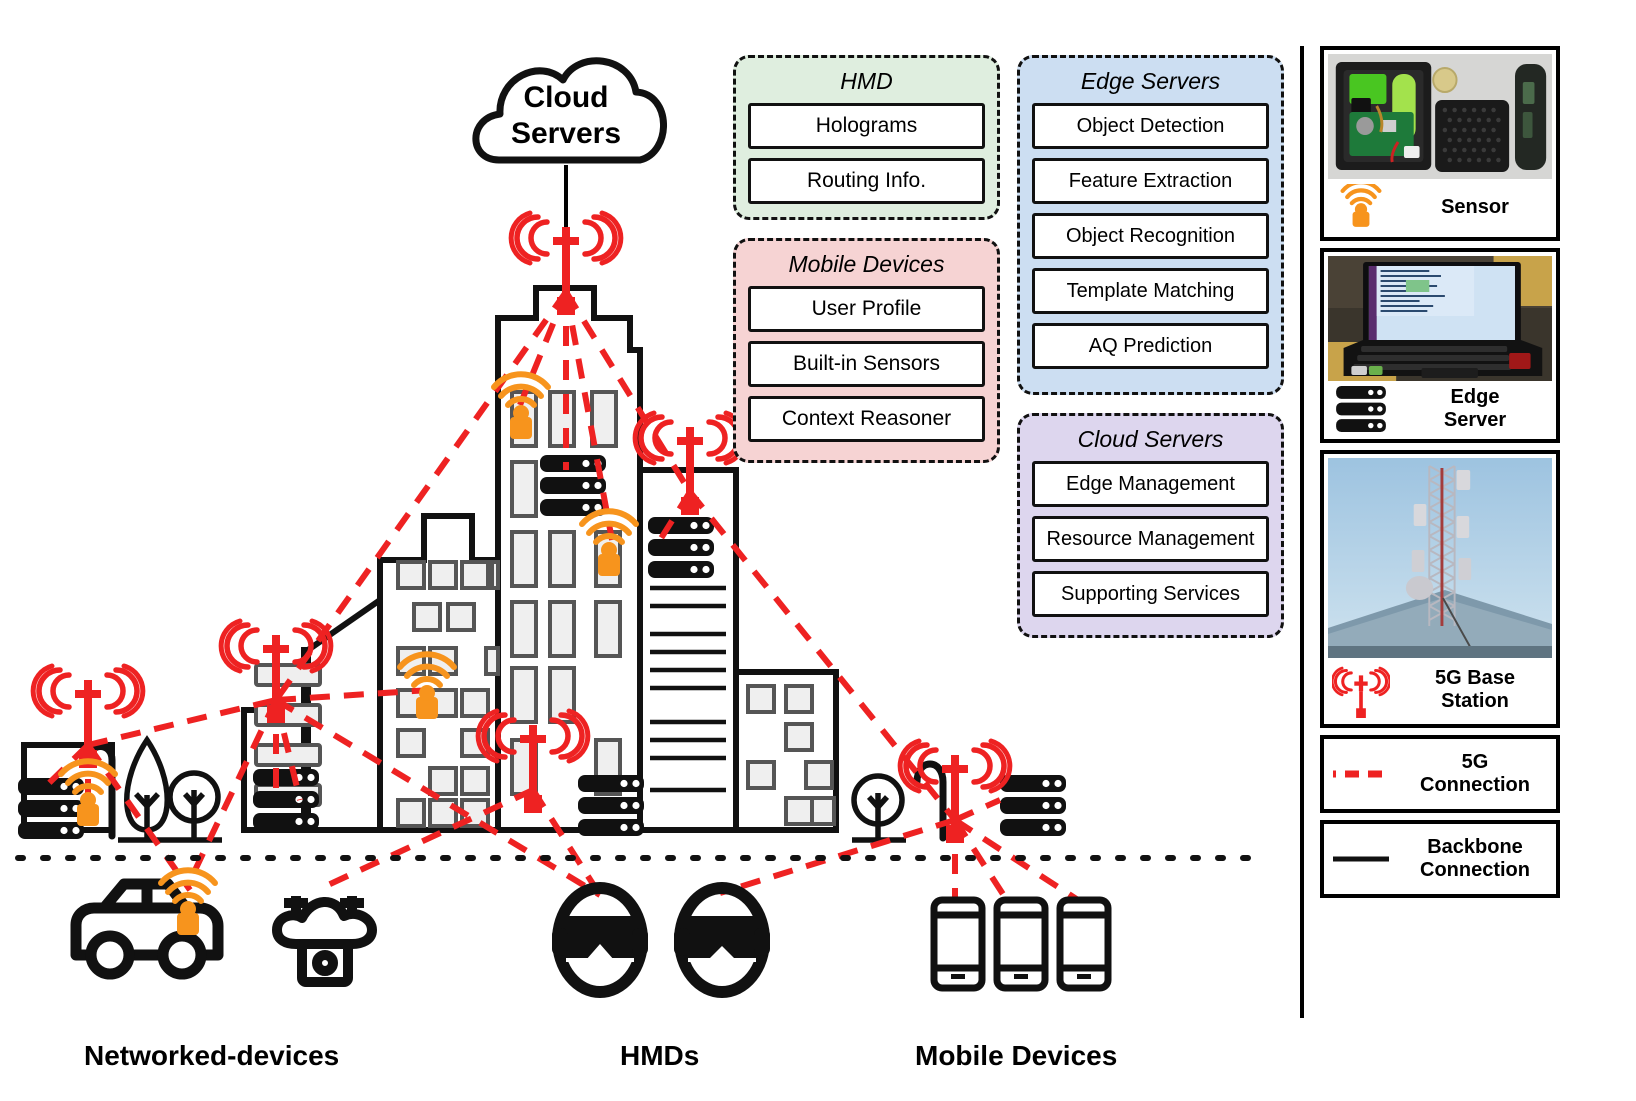 The width and height of the screenshot is (1636, 1101). Describe the element at coordinates (866, 126) in the screenshot. I see `panel-hmd-row-0: Holograms` at that location.